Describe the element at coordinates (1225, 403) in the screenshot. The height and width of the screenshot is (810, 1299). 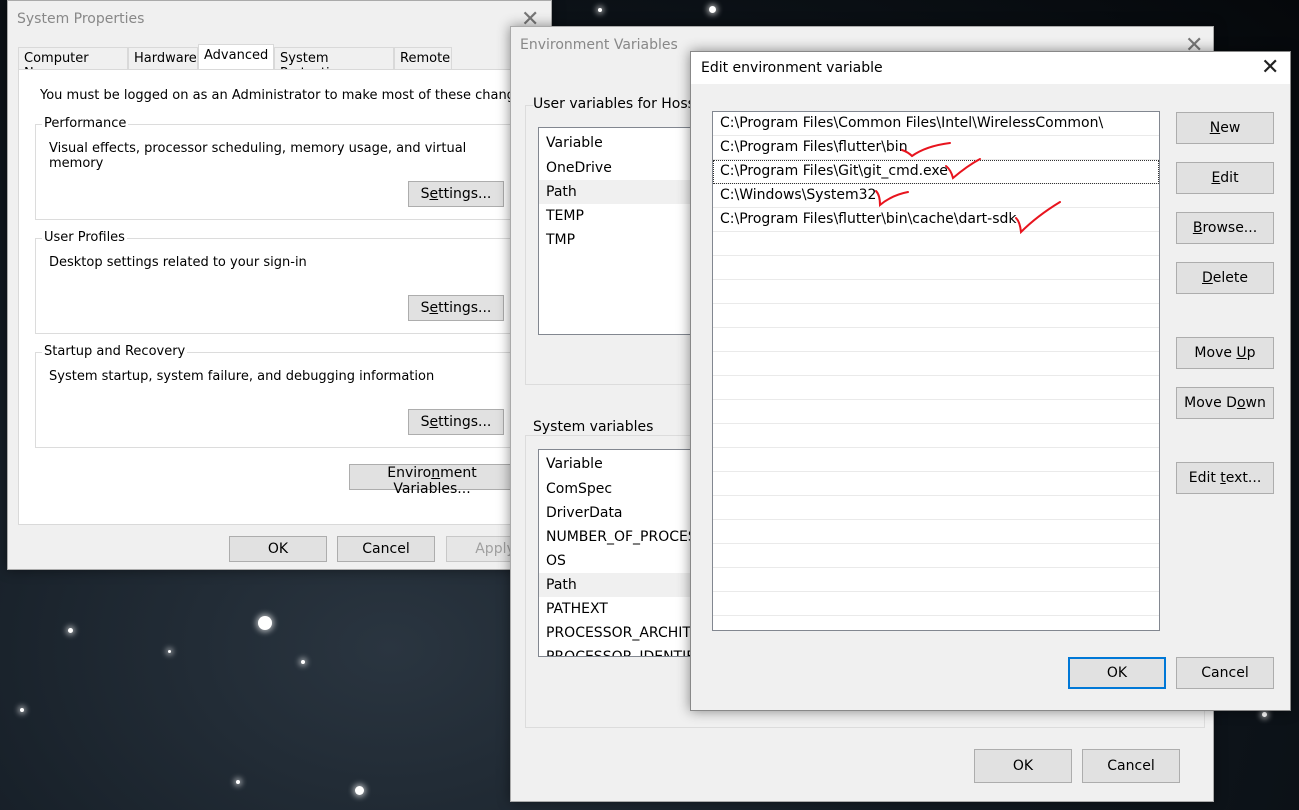
I see `move-down-button: Move Down` at that location.